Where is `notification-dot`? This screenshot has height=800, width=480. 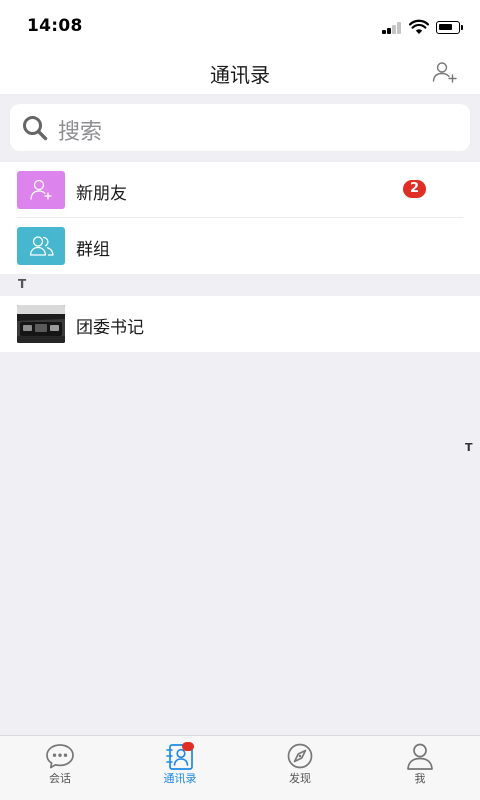 notification-dot is located at coordinates (188, 746).